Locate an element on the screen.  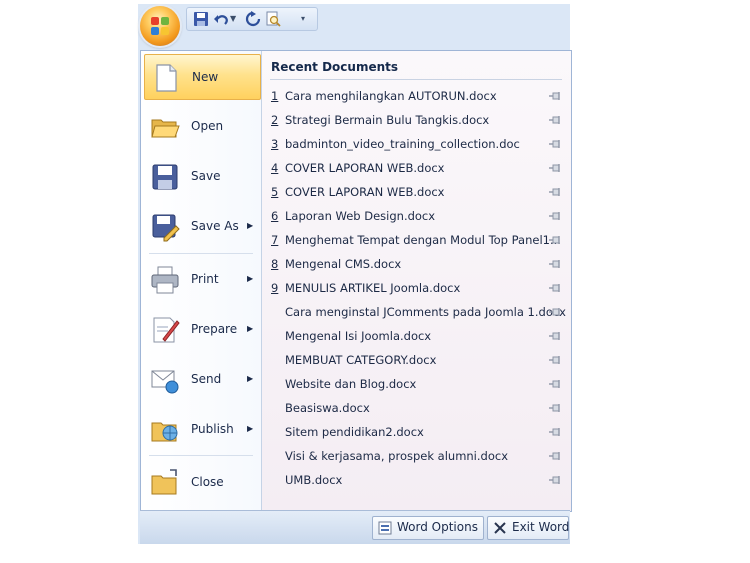
recent-document-name: Visi & kerjasama, prospek alumni.docx is located at coordinates (396, 456).